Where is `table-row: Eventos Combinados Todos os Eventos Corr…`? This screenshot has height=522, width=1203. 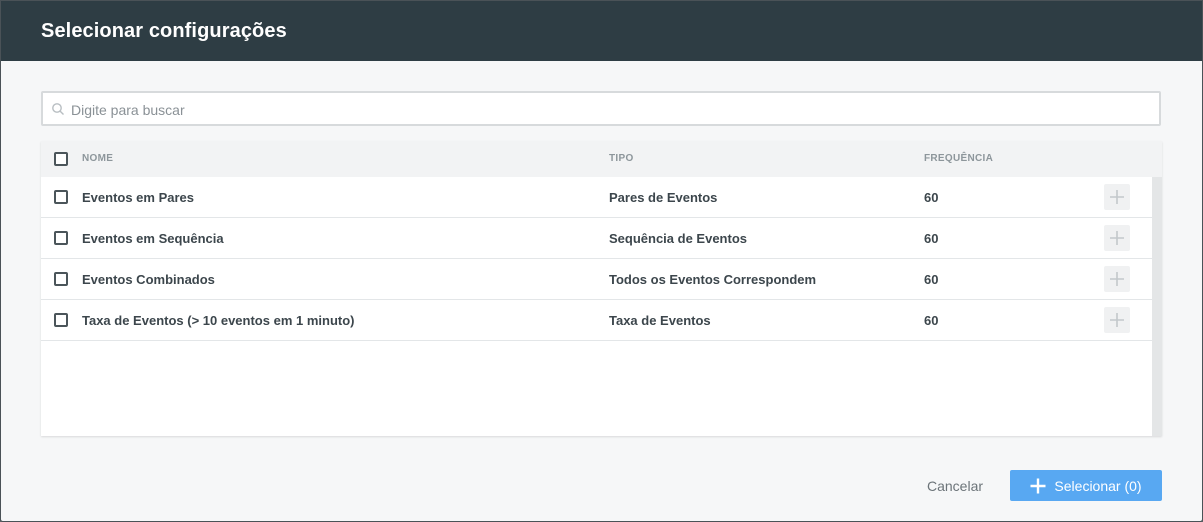 table-row: Eventos Combinados Todos os Eventos Corr… is located at coordinates (601, 279).